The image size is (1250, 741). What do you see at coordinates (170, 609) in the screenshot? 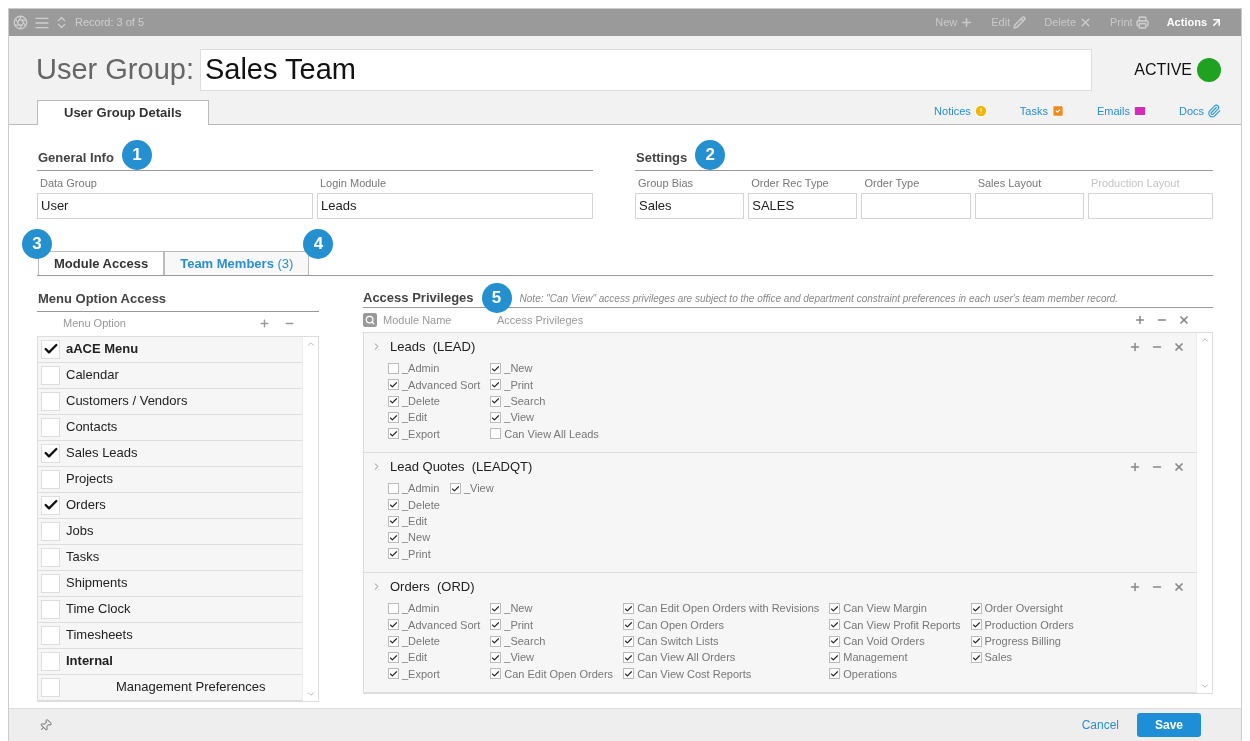
I see `menu-option-row: Time Clock` at bounding box center [170, 609].